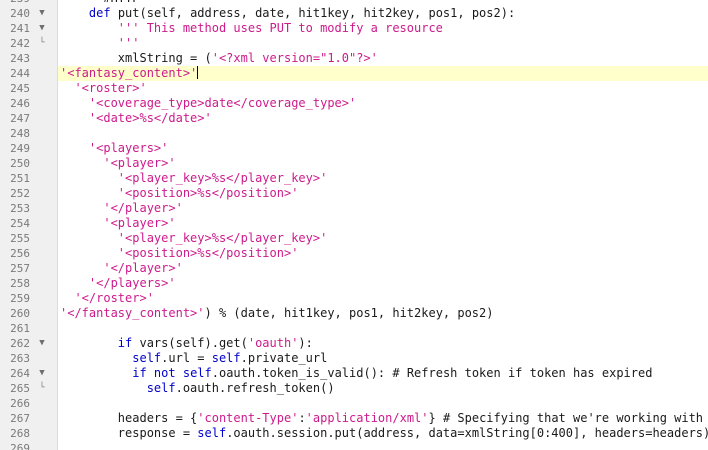 This screenshot has width=708, height=450. What do you see at coordinates (383, 103) in the screenshot?
I see `code-text-area: '<coverage_type>date</coverage_type>'` at bounding box center [383, 103].